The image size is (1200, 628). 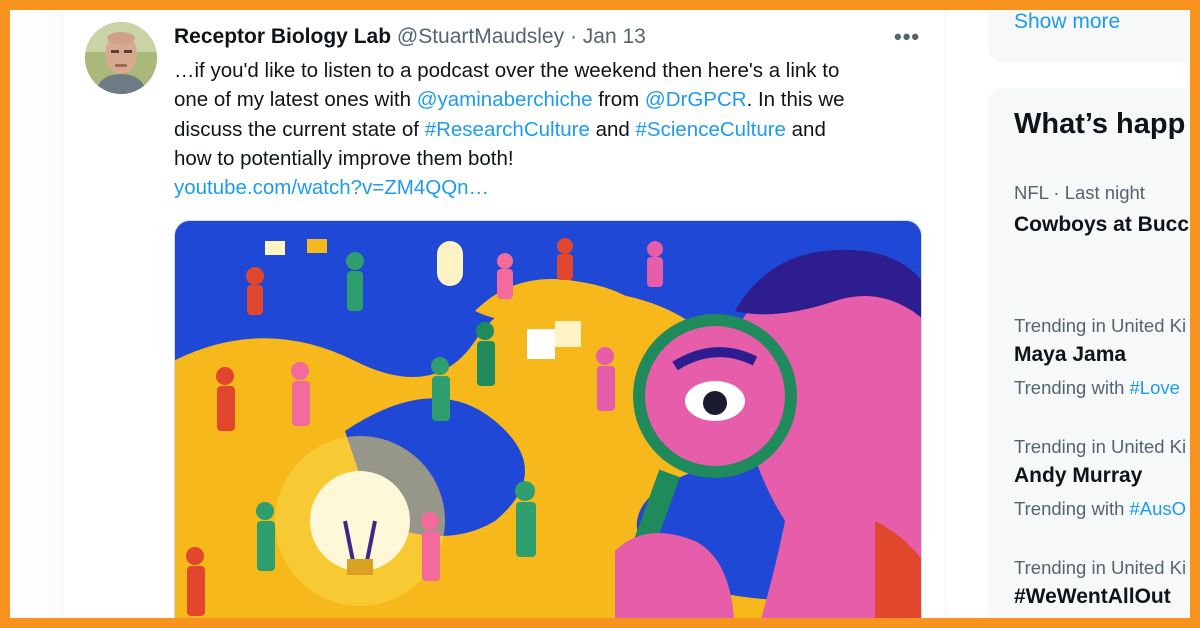 What do you see at coordinates (505, 99) in the screenshot?
I see `mention-link: @yaminaberchiche` at bounding box center [505, 99].